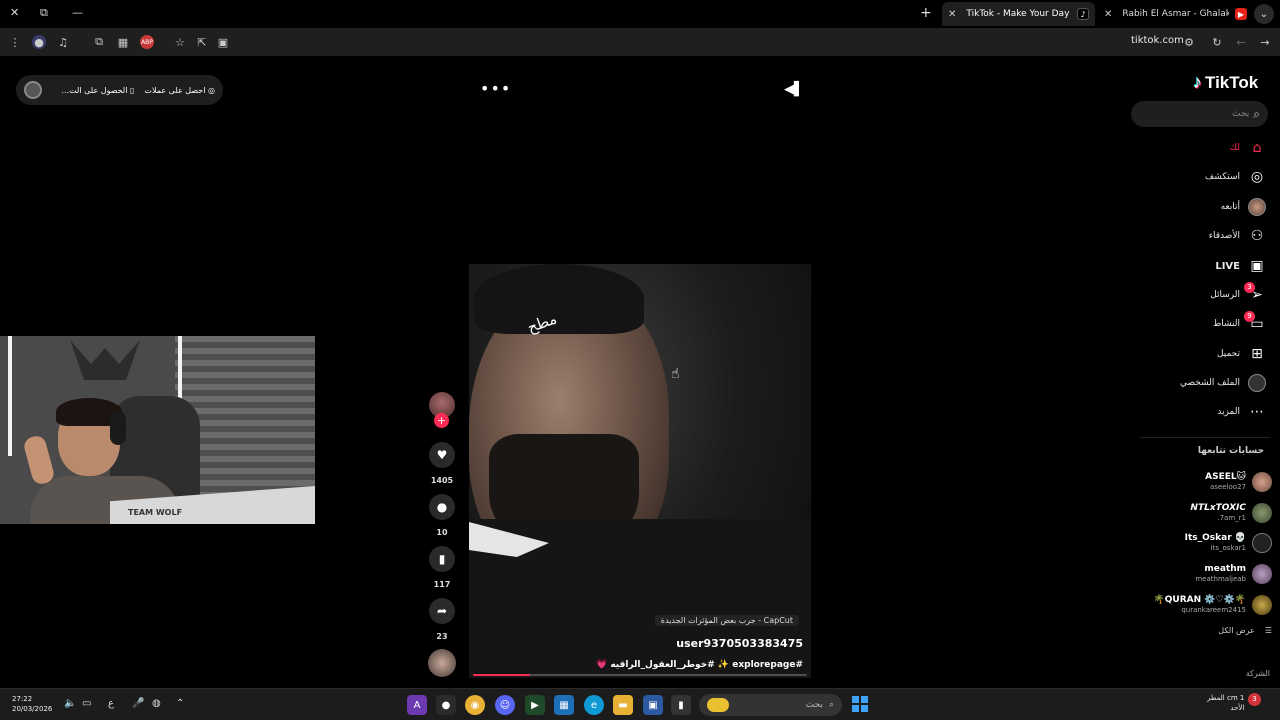  What do you see at coordinates (1217, 42) in the screenshot?
I see `reload-icon: ↻` at bounding box center [1217, 42].